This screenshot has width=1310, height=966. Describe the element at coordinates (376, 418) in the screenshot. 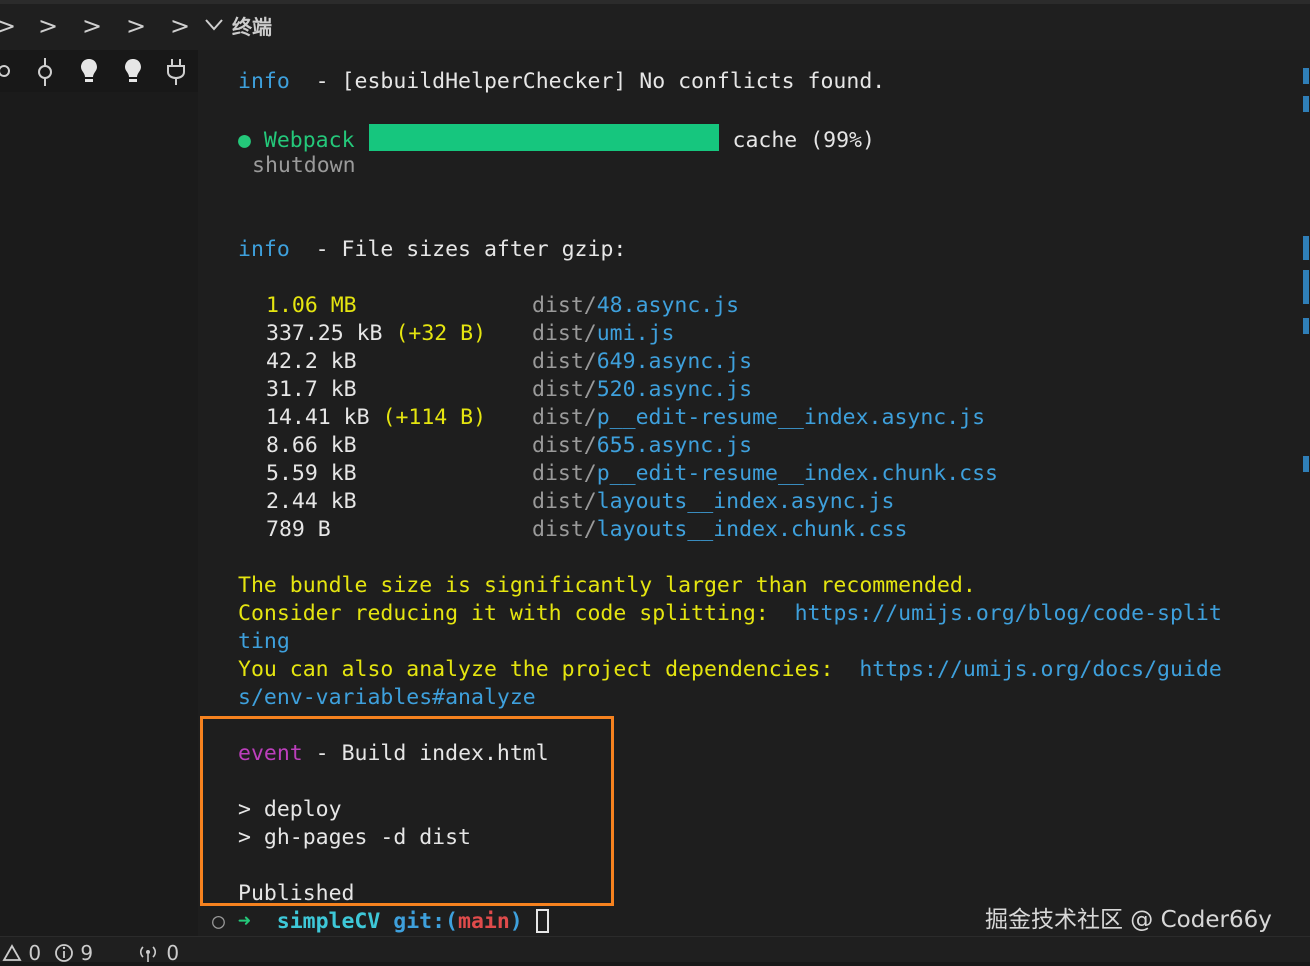

I see `file-size: 14.41 kB (+114 B)` at that location.